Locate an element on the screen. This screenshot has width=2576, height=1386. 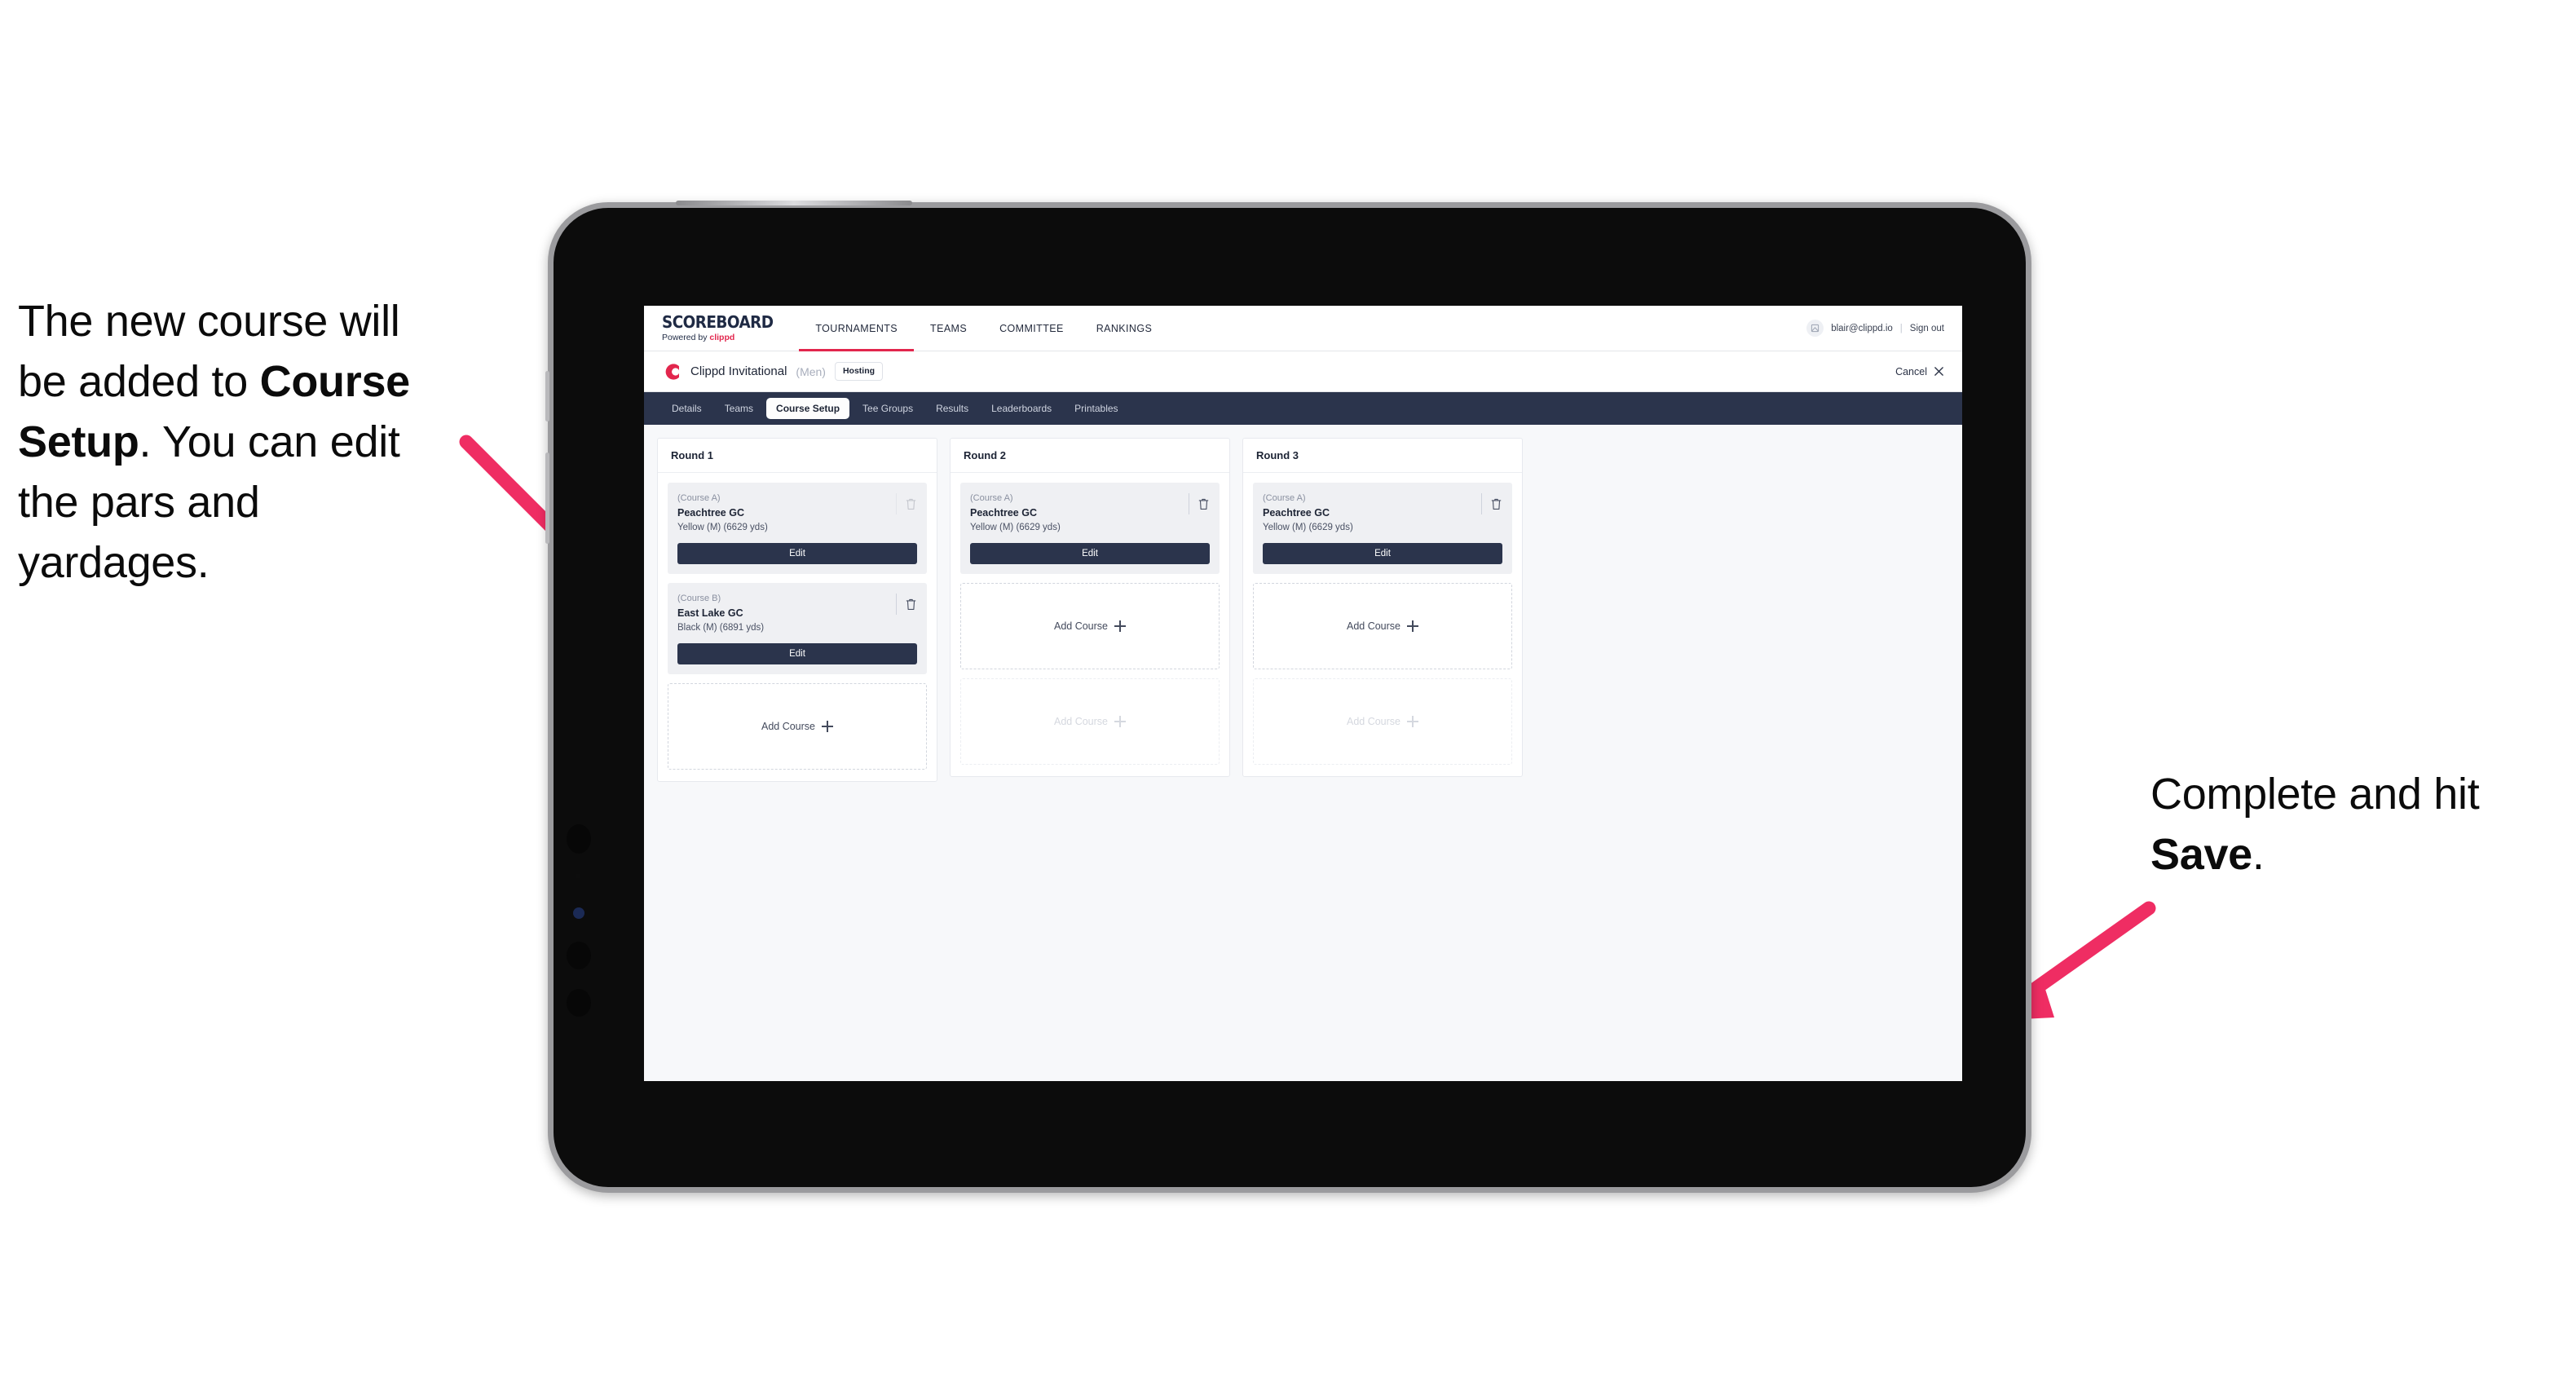
tab-course-setup: Course Setup is located at coordinates (808, 408).